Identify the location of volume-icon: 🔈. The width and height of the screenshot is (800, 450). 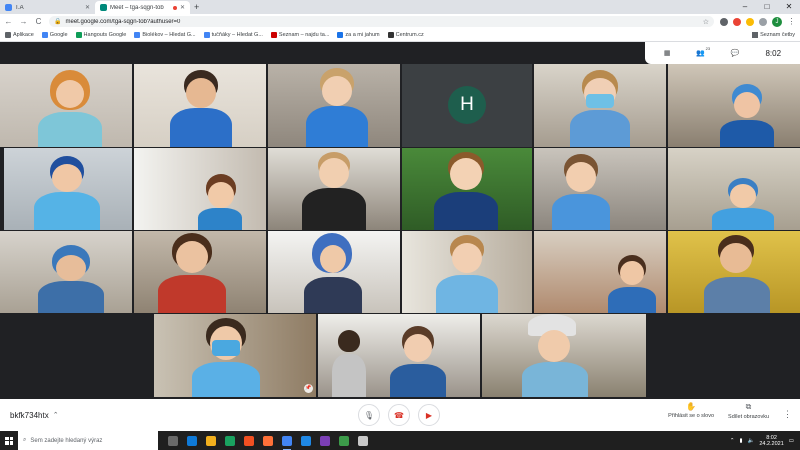
(750, 441).